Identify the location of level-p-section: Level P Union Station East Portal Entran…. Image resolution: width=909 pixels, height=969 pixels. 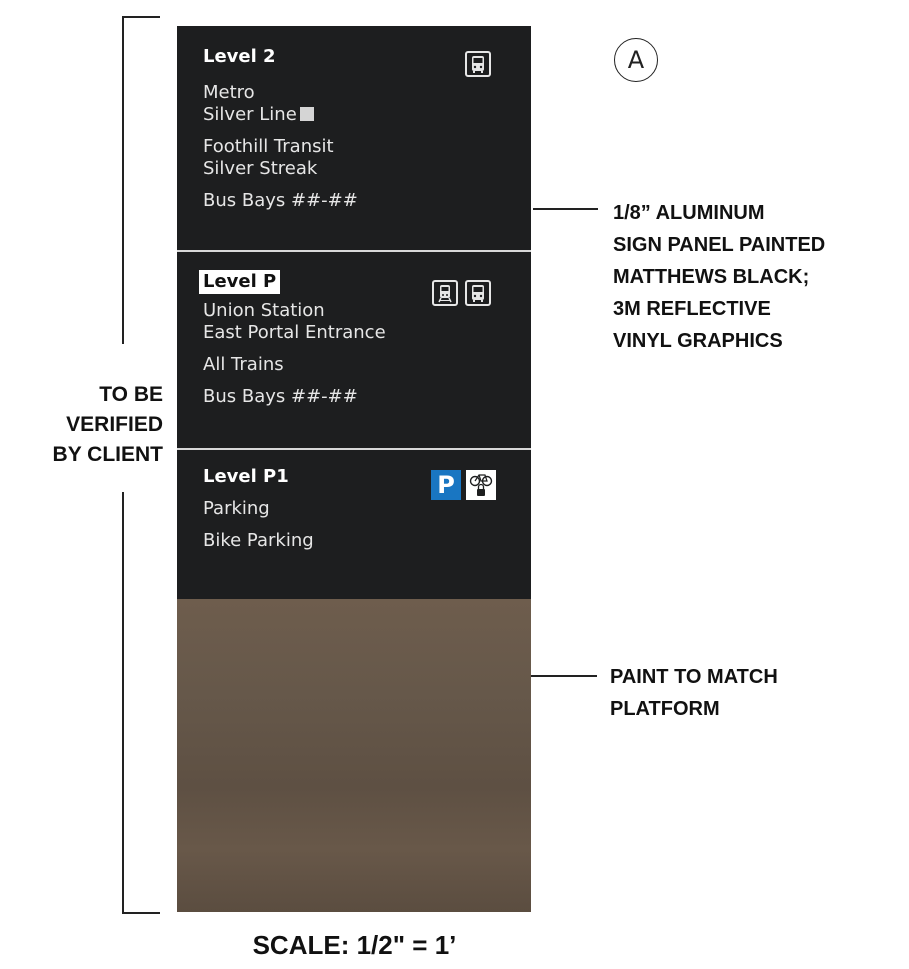
(292, 339).